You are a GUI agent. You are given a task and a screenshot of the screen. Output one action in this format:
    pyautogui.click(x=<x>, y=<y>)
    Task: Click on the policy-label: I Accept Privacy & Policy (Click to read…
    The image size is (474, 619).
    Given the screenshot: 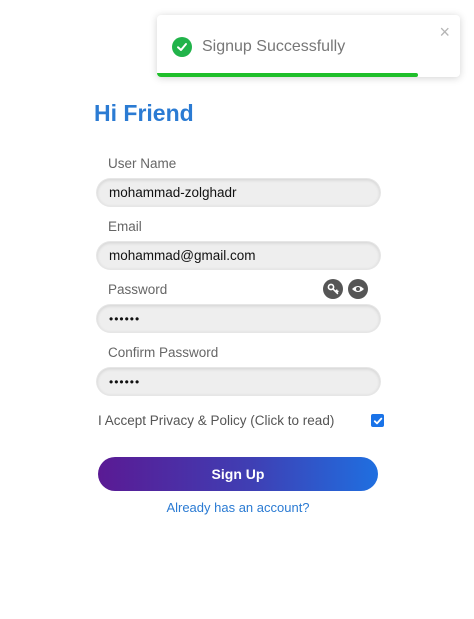 What is the action you would take?
    pyautogui.click(x=216, y=420)
    